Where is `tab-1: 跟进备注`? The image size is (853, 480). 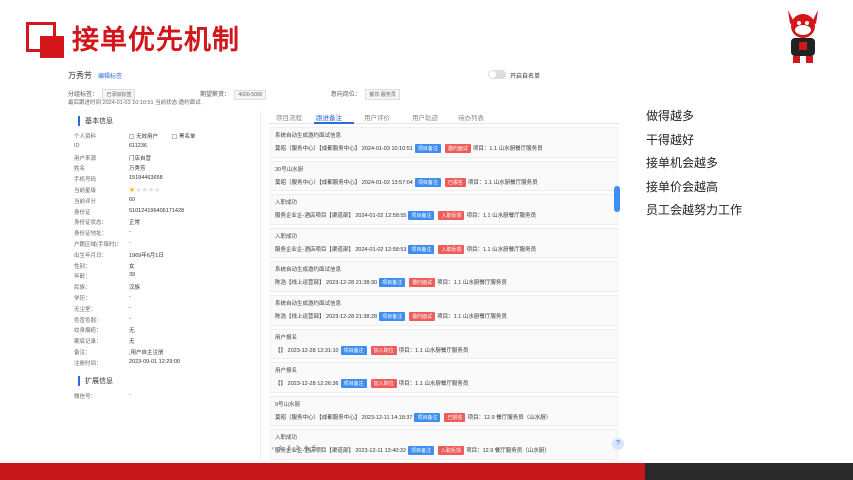 tab-1: 跟进备注 is located at coordinates (329, 117).